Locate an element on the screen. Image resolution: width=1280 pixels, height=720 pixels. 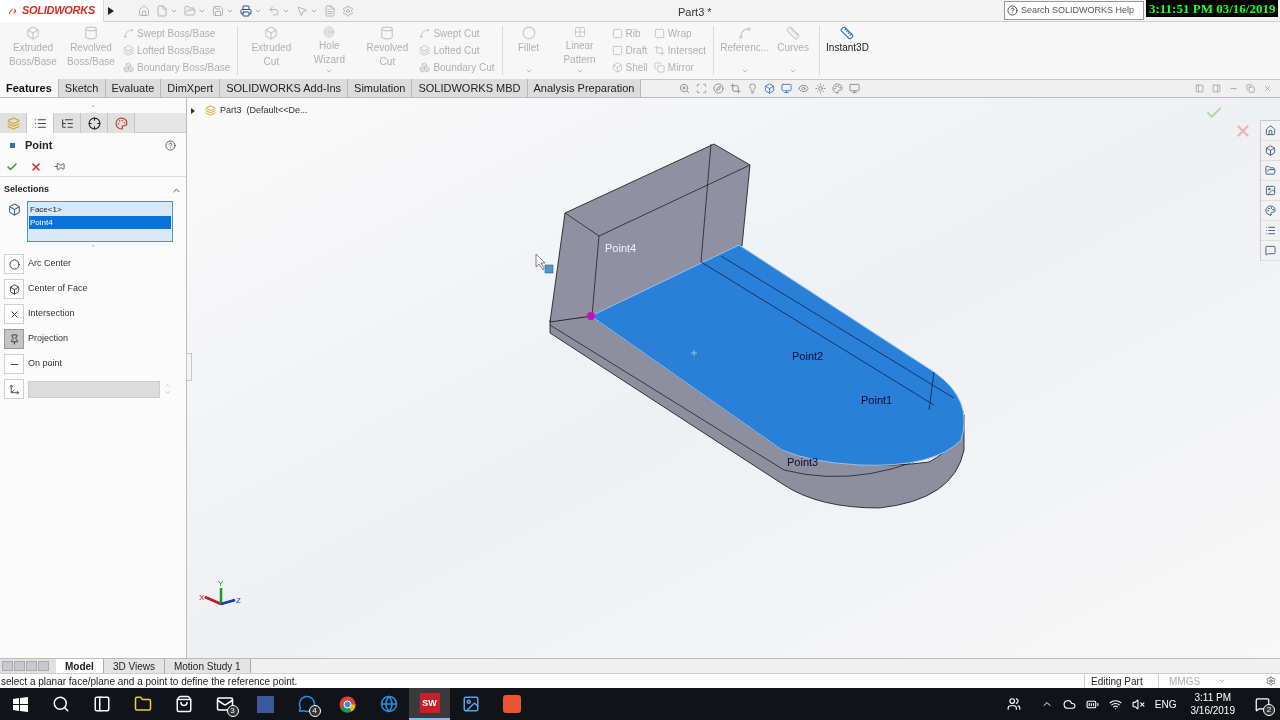
notification-badge: 4 is located at coordinates (314, 711).